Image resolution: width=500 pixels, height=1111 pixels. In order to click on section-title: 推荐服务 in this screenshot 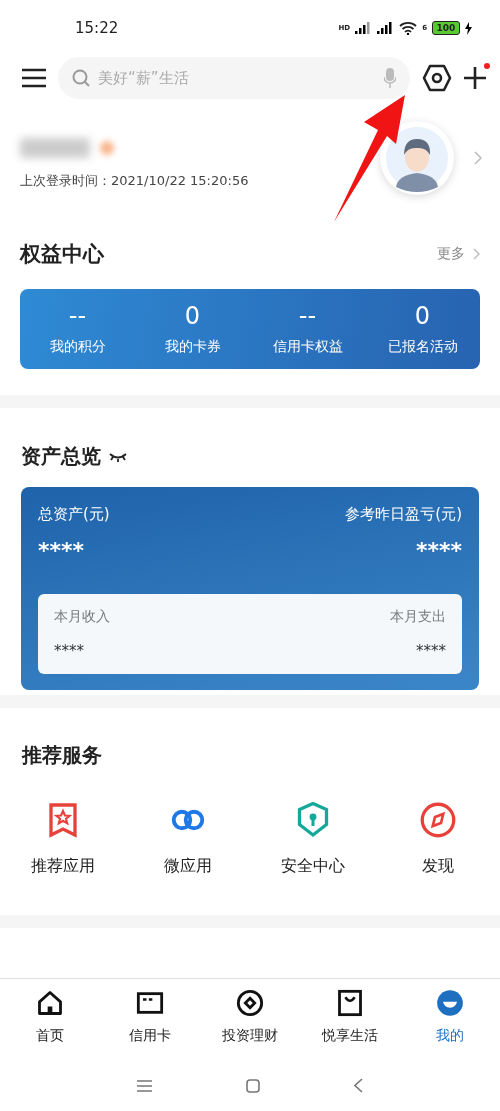, I will do `click(62, 755)`.